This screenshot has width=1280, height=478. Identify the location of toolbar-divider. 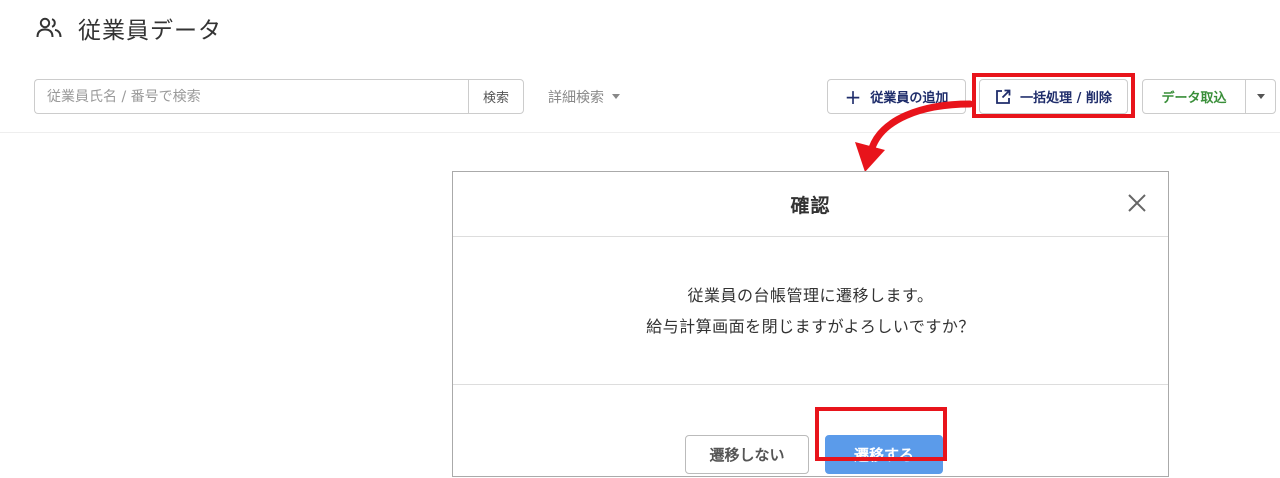
(640, 132).